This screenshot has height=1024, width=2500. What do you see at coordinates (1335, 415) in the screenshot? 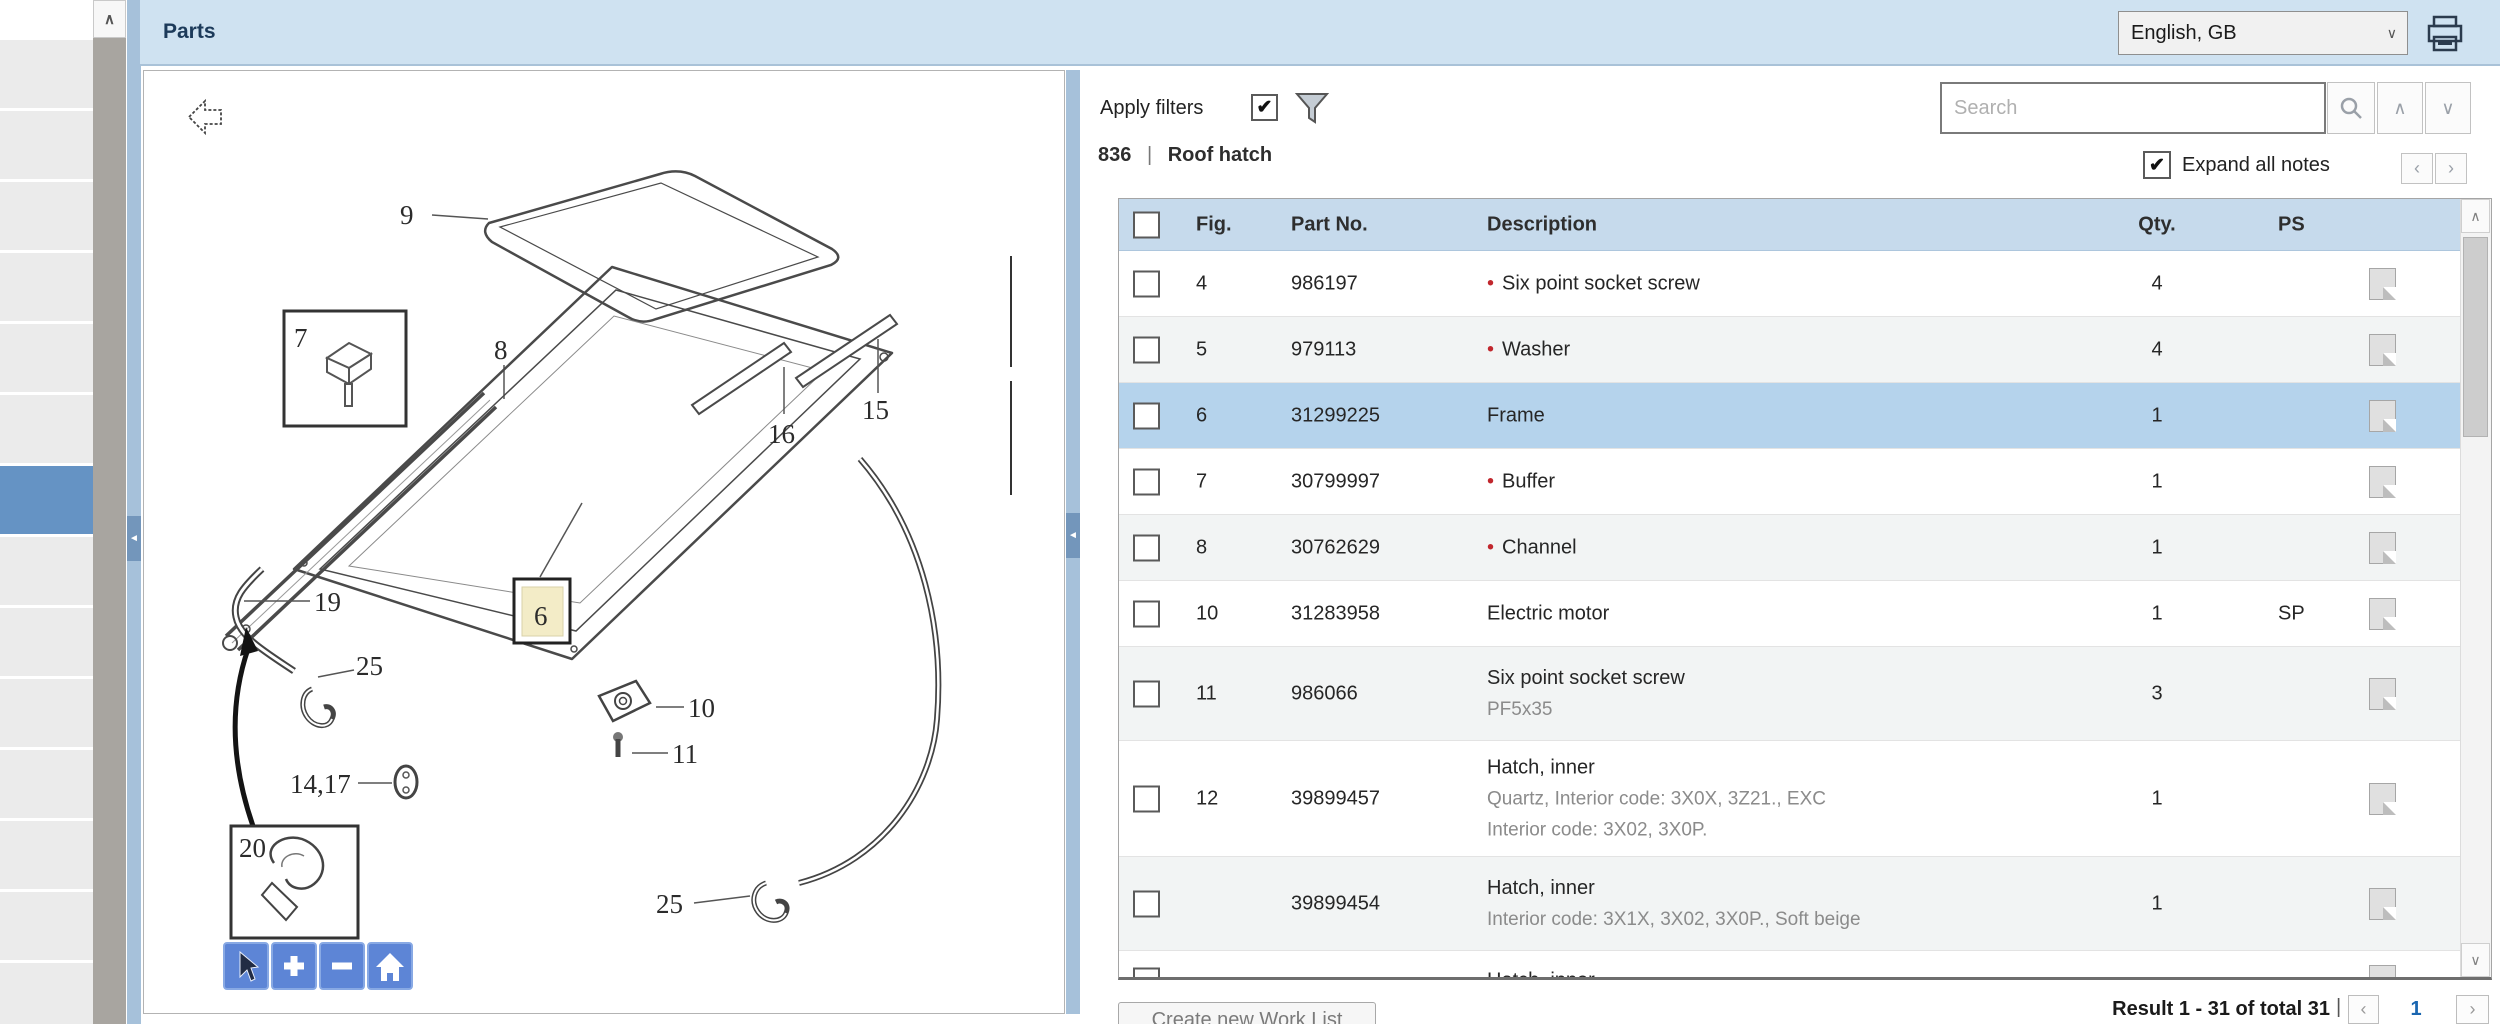
I see `part-no-cell: 31299225` at bounding box center [1335, 415].